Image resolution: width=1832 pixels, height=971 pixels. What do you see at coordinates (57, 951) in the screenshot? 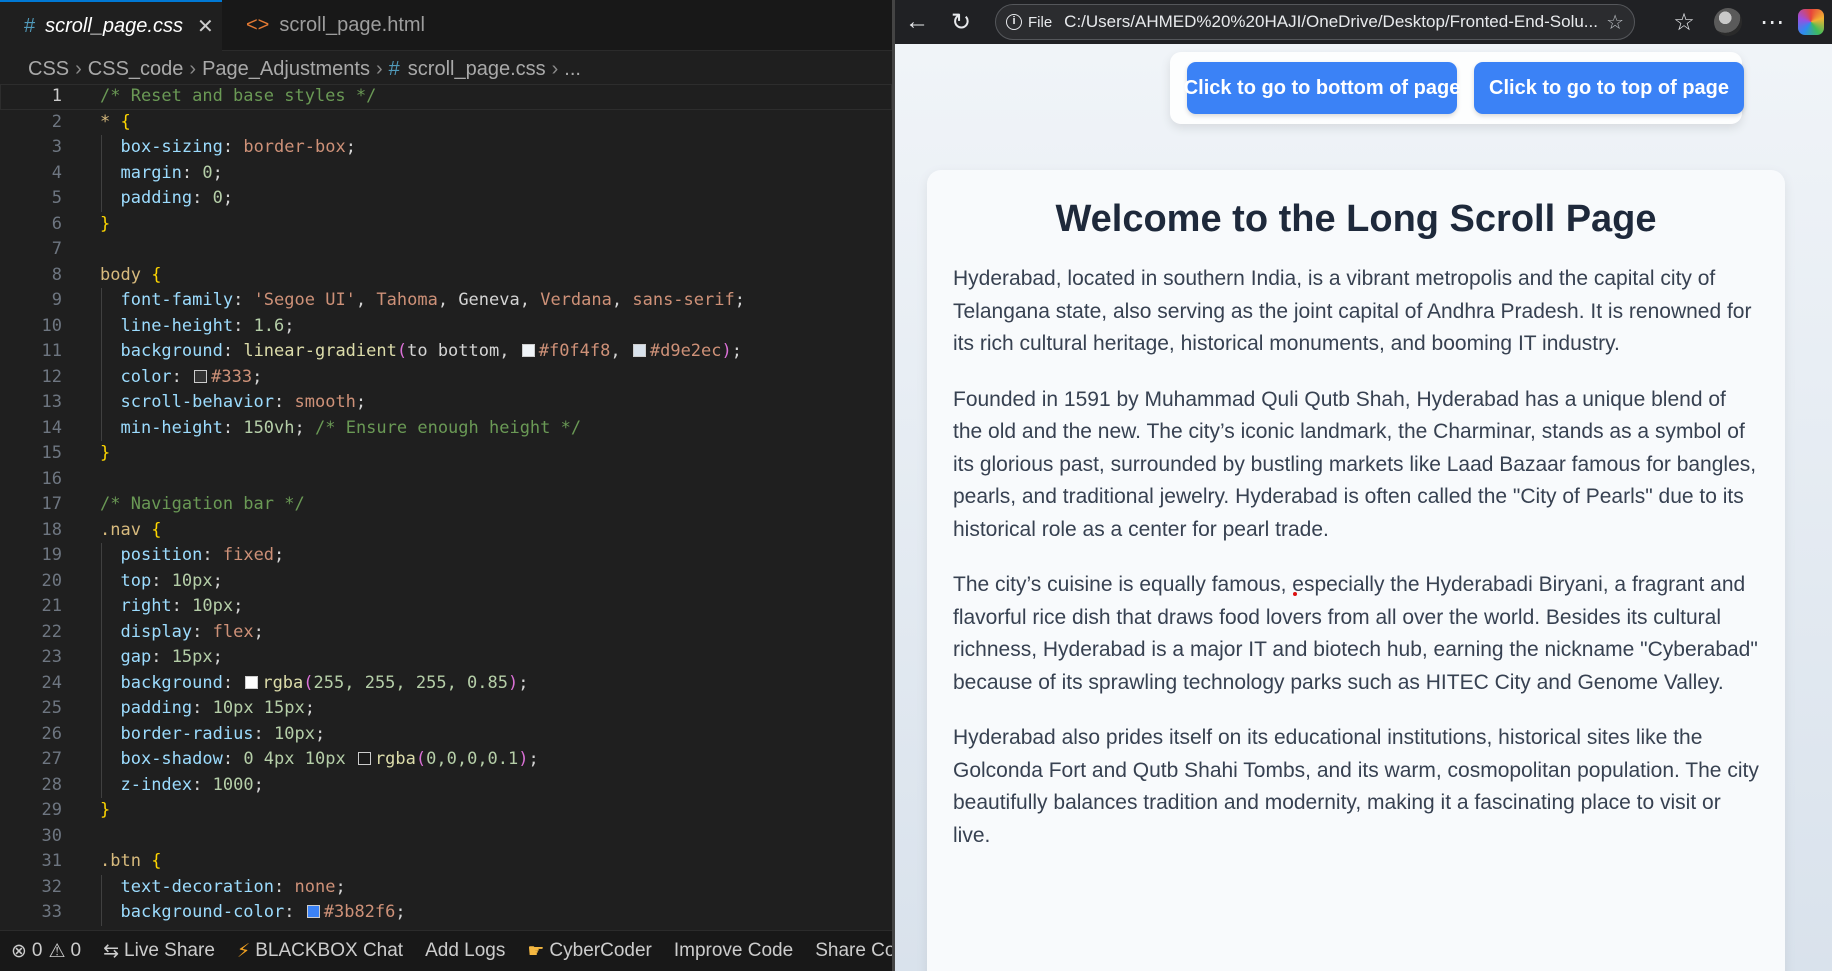
I see `warning-icon: ⚠` at bounding box center [57, 951].